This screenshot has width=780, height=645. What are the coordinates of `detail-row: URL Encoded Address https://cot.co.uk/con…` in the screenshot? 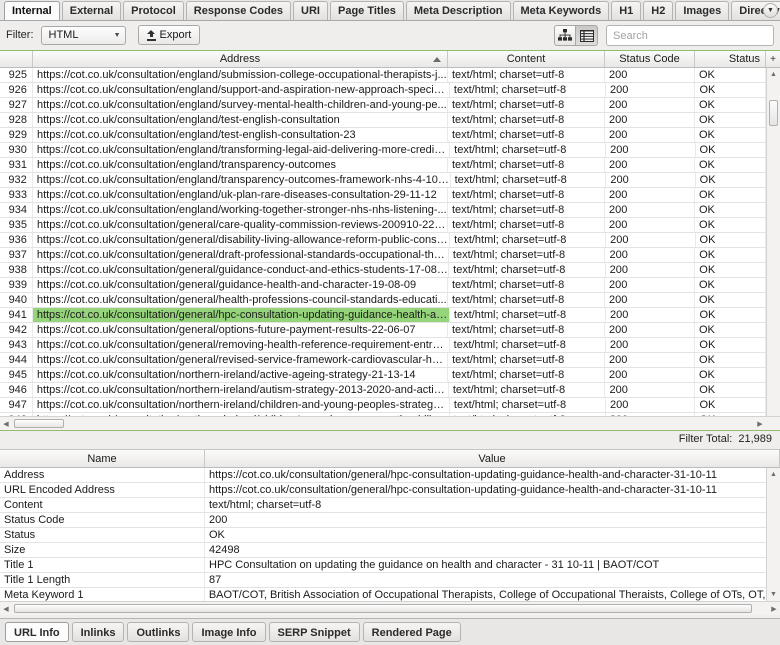 It's located at (390, 490).